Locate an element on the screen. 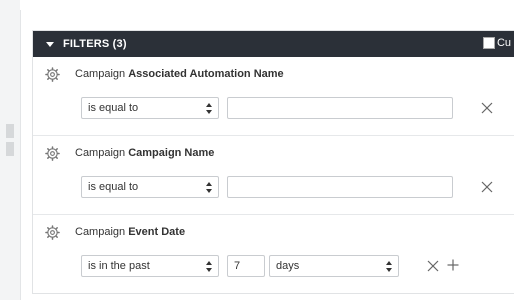 This screenshot has width=514, height=300. background-sidebar is located at coordinates (10, 150).